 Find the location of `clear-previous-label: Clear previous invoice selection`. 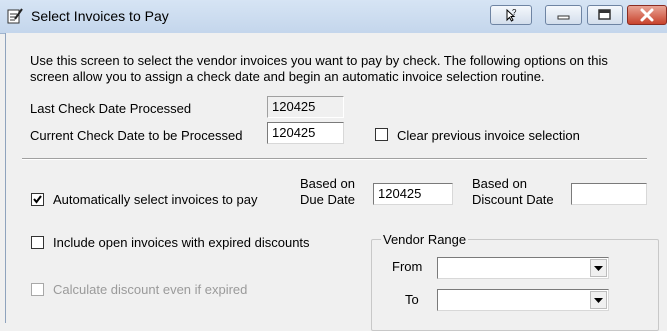

clear-previous-label: Clear previous invoice selection is located at coordinates (488, 135).